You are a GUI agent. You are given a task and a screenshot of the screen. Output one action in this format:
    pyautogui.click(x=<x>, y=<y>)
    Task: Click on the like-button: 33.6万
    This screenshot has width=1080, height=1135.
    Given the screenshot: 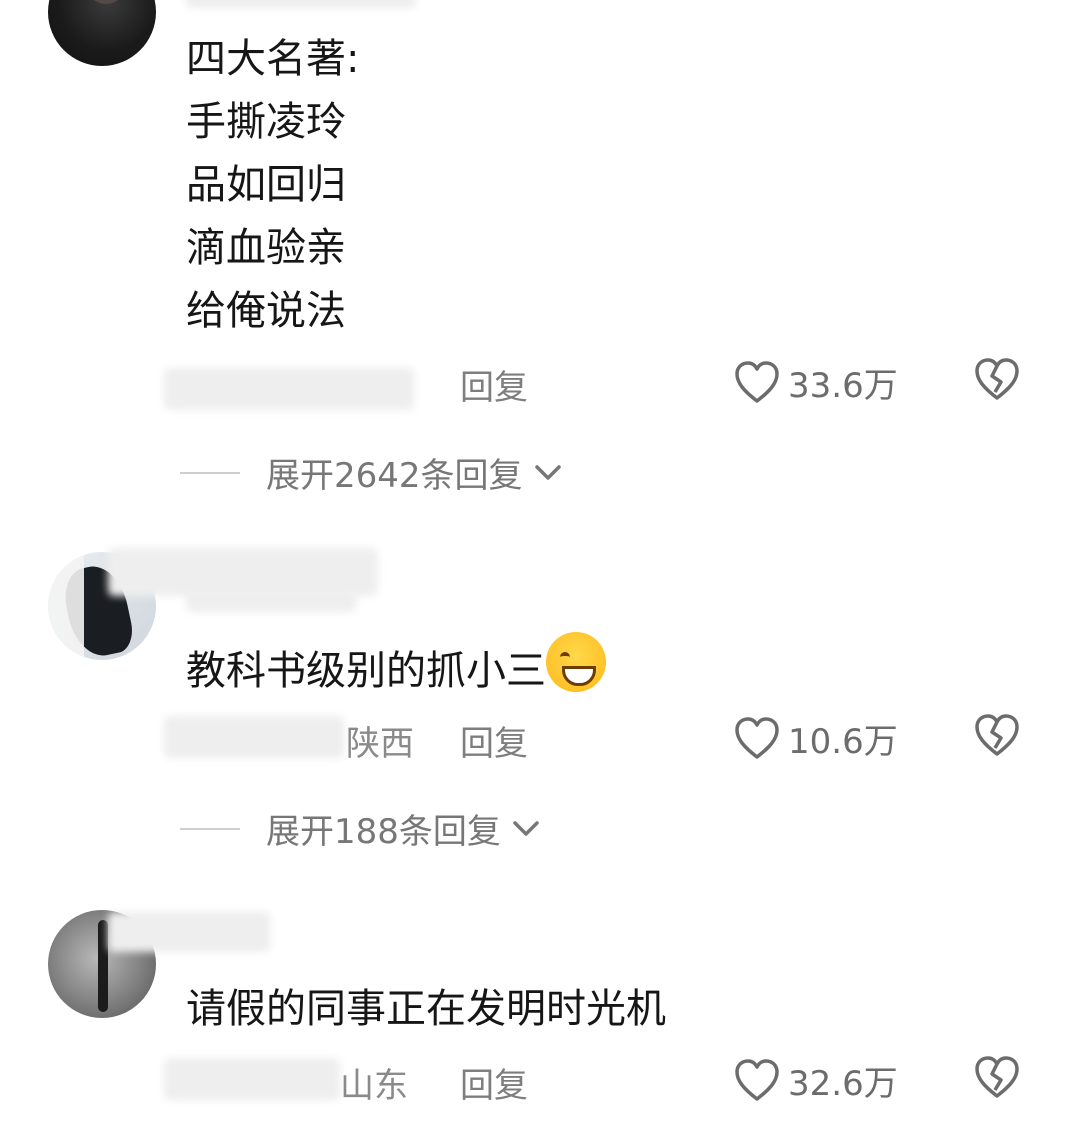 What is the action you would take?
    pyautogui.click(x=816, y=382)
    